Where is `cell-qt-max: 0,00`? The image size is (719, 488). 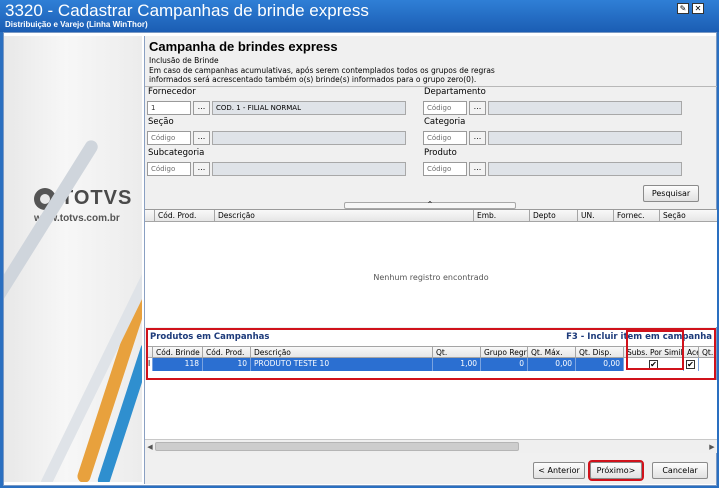 cell-qt-max: 0,00 is located at coordinates (551, 364).